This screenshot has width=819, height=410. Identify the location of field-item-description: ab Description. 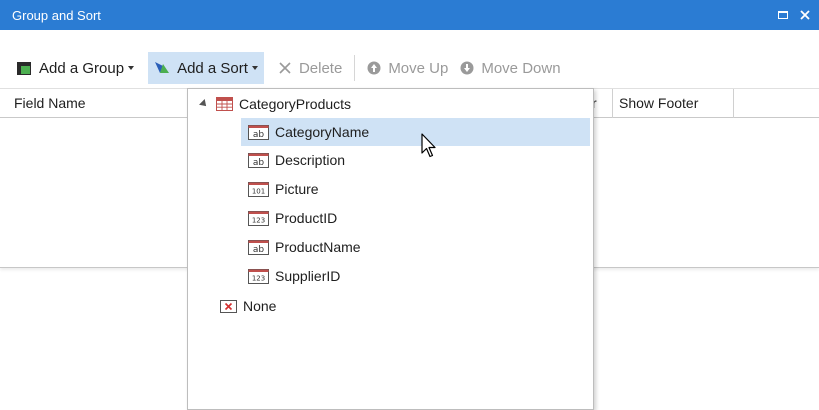
(296, 160).